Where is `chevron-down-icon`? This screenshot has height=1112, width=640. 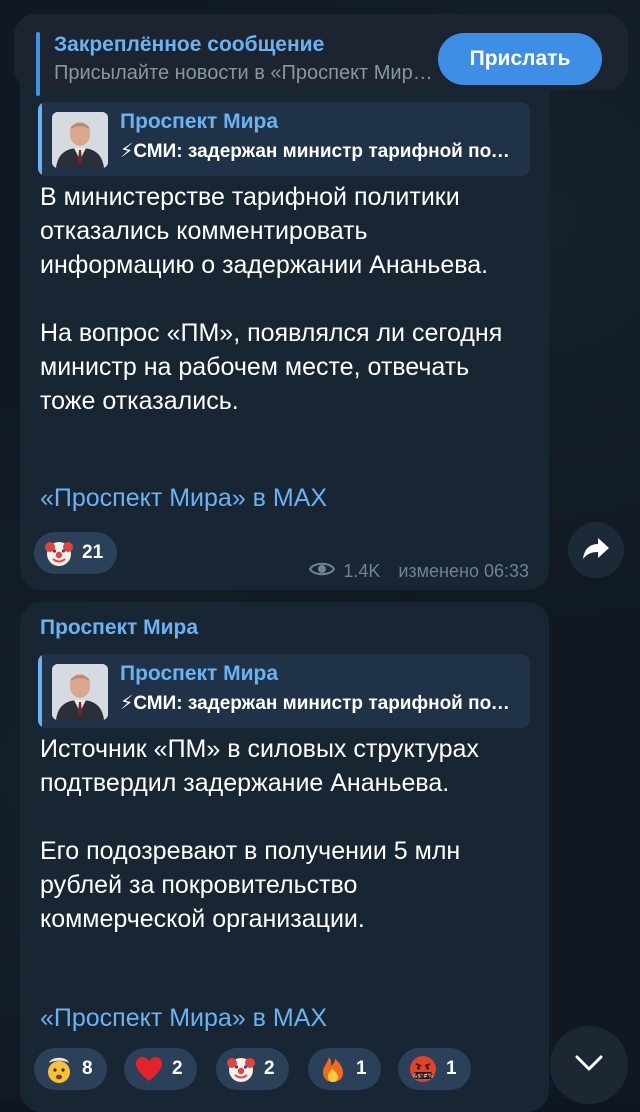
chevron-down-icon is located at coordinates (589, 1065).